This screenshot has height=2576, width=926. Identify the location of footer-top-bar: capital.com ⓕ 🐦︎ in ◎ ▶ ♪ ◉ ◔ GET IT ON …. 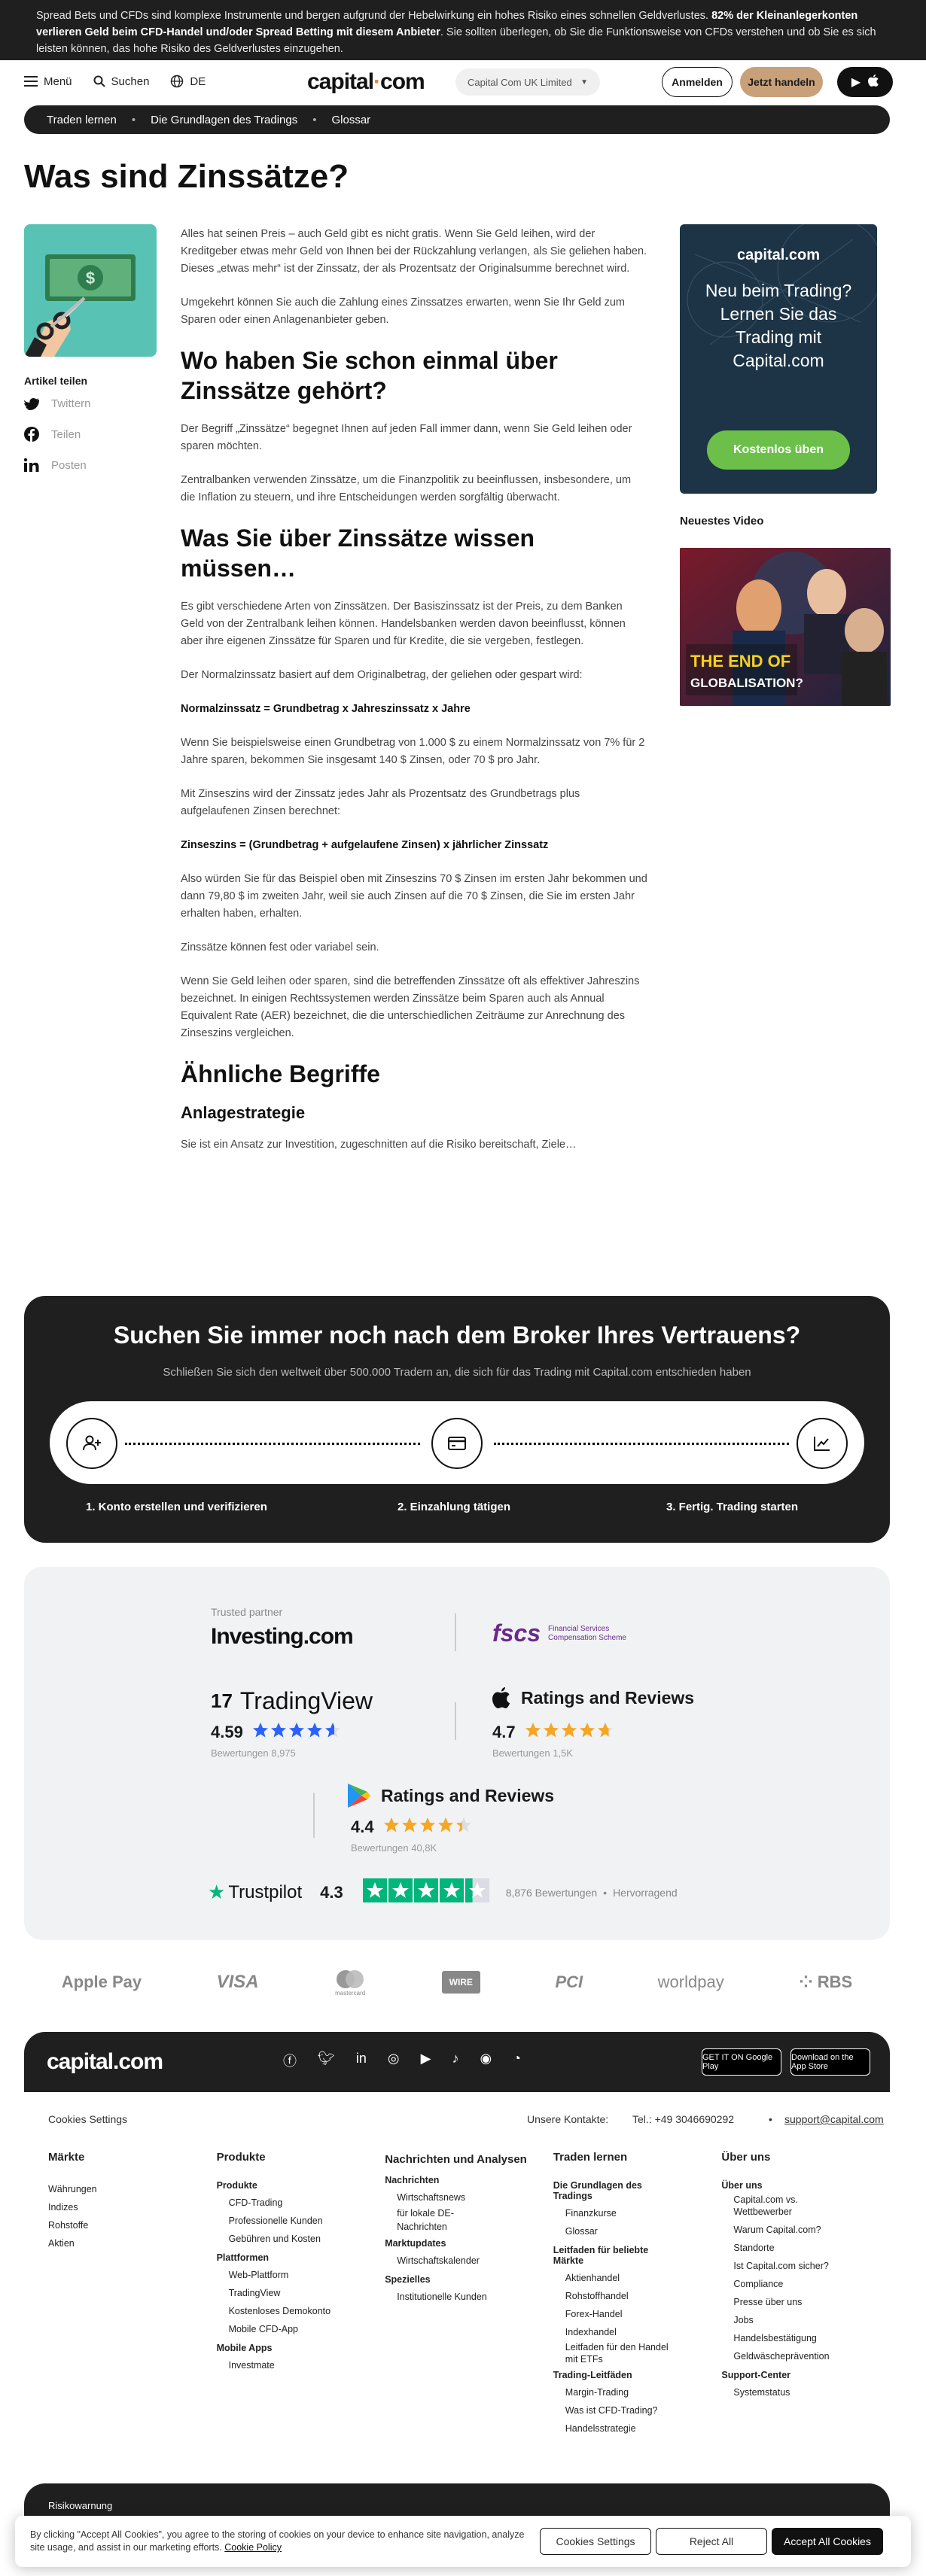
(457, 2062).